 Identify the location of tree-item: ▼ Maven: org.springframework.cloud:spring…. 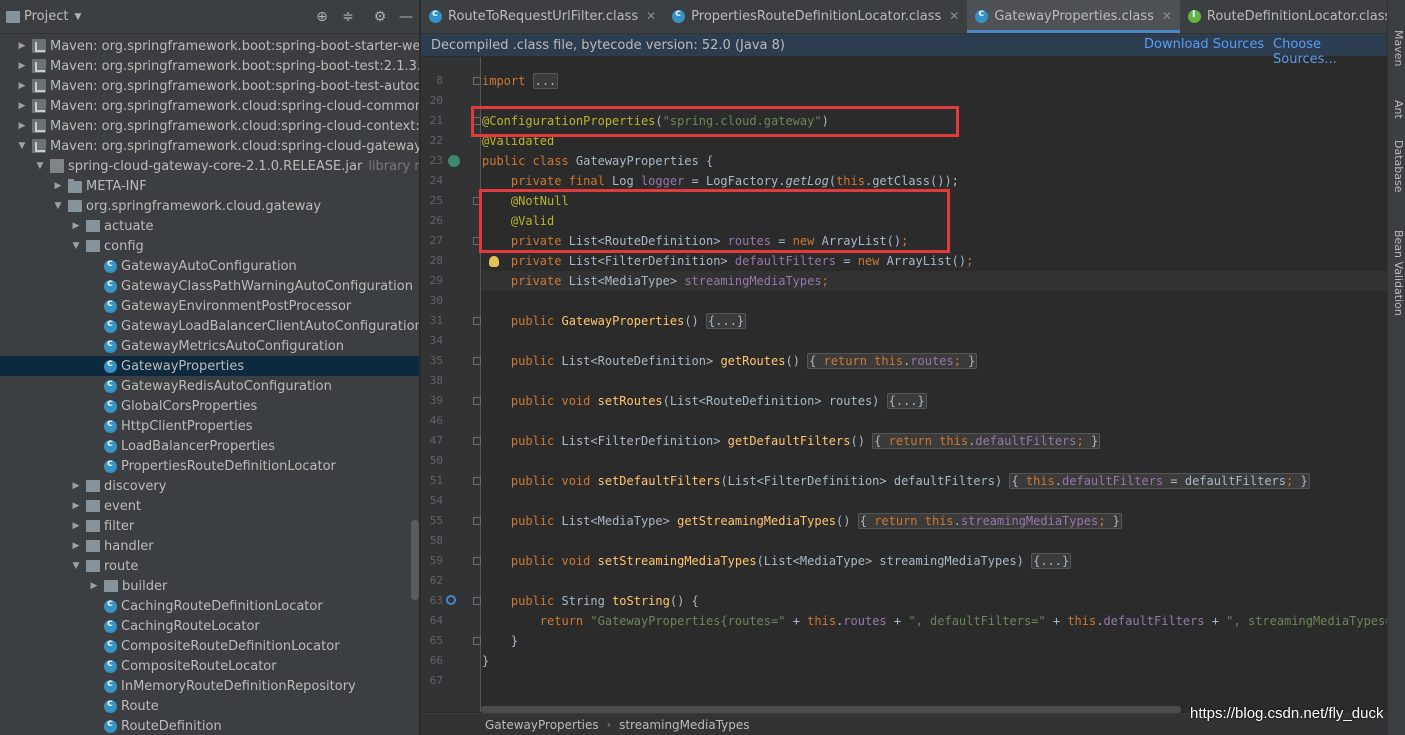
(209, 146).